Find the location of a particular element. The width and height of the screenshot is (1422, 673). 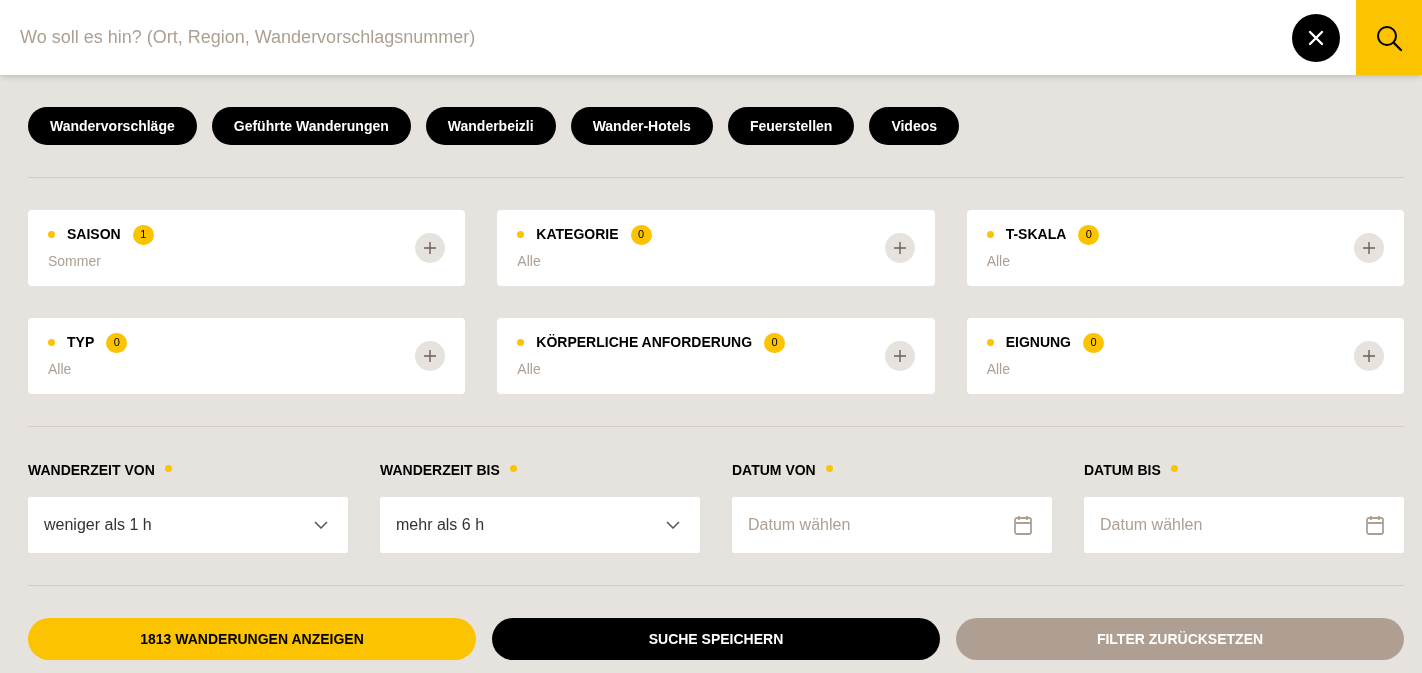

search-icon is located at coordinates (1389, 37).